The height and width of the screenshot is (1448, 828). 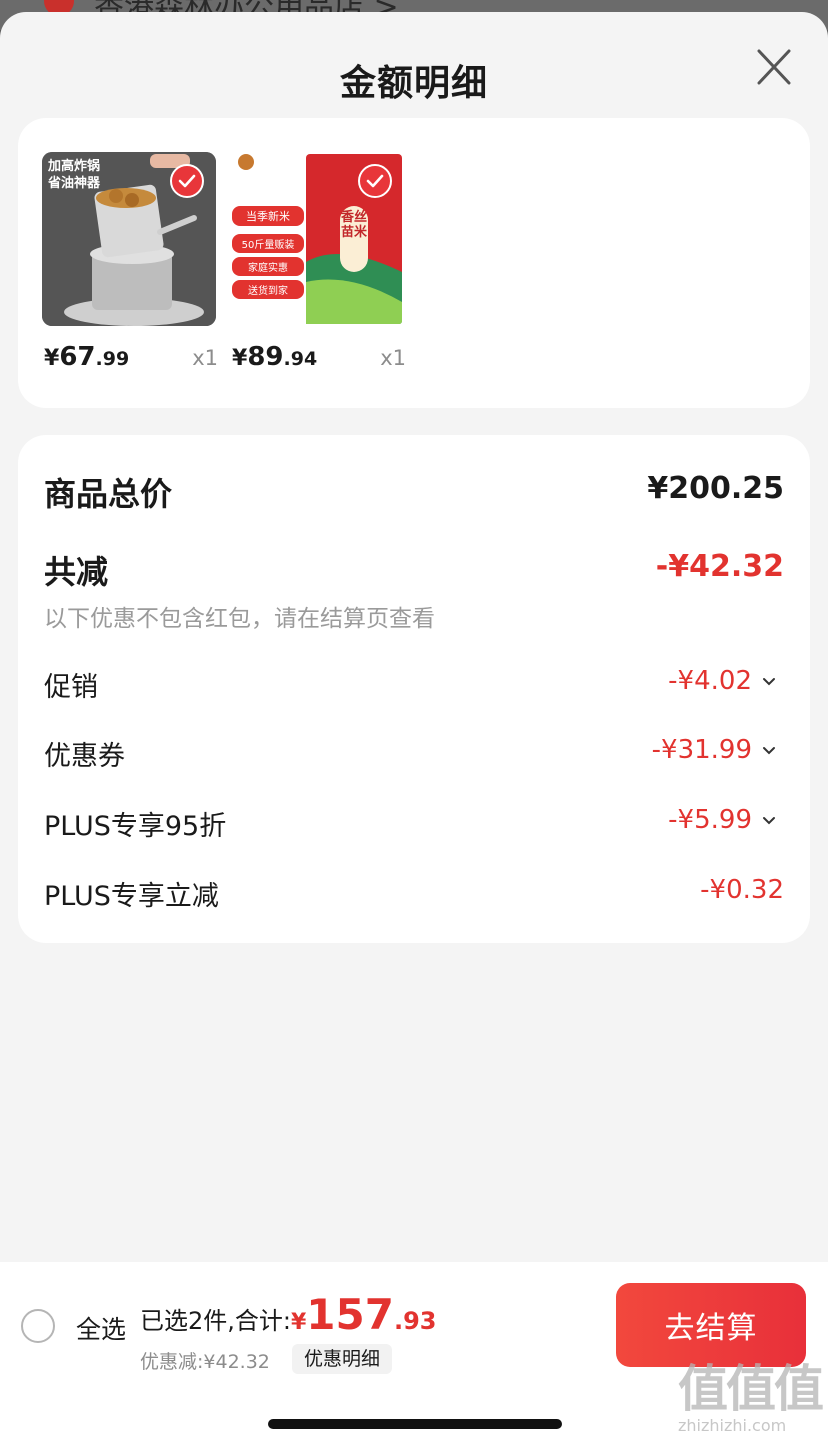 I want to click on product-item: 当季新米 50斤量贩装 家庭实惠 送货到家 香丝苗米 ¥89.94 x1, so click(x=318, y=272).